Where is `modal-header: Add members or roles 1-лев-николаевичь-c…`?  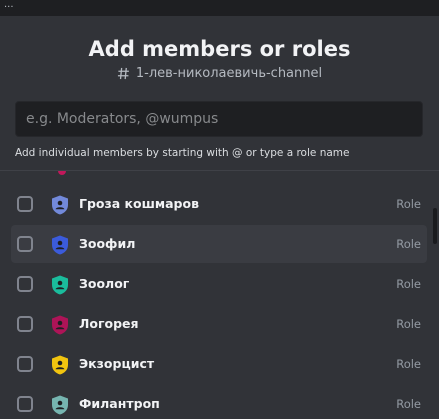 modal-header: Add members or roles 1-лев-николаевичь-c… is located at coordinates (219, 57).